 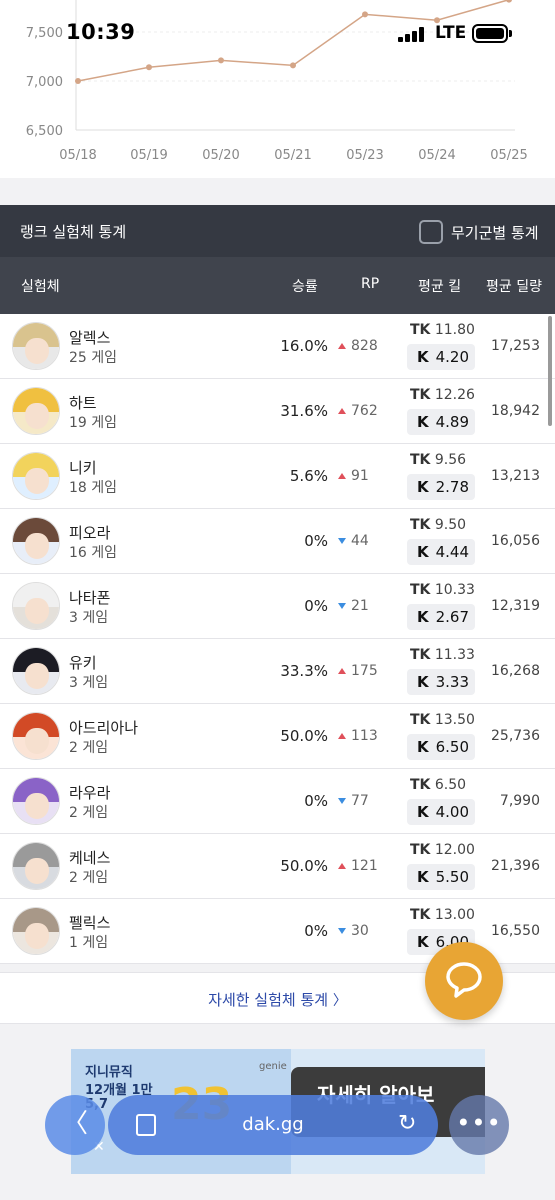 I want to click on character-name: 펠릭스, so click(x=89, y=922).